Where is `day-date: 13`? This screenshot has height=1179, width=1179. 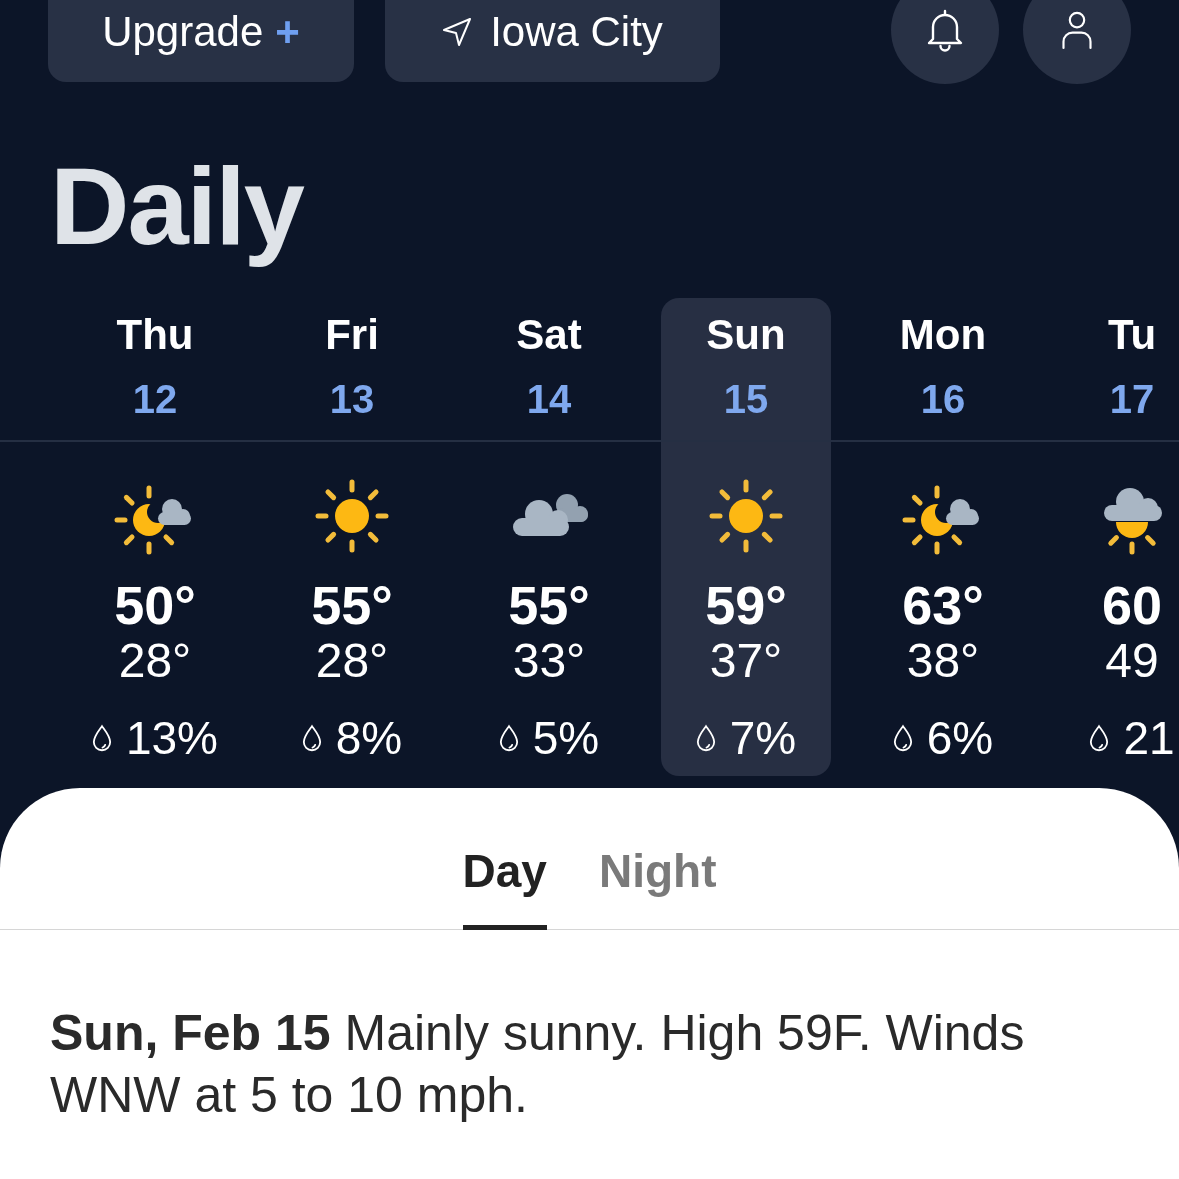 day-date: 13 is located at coordinates (352, 399).